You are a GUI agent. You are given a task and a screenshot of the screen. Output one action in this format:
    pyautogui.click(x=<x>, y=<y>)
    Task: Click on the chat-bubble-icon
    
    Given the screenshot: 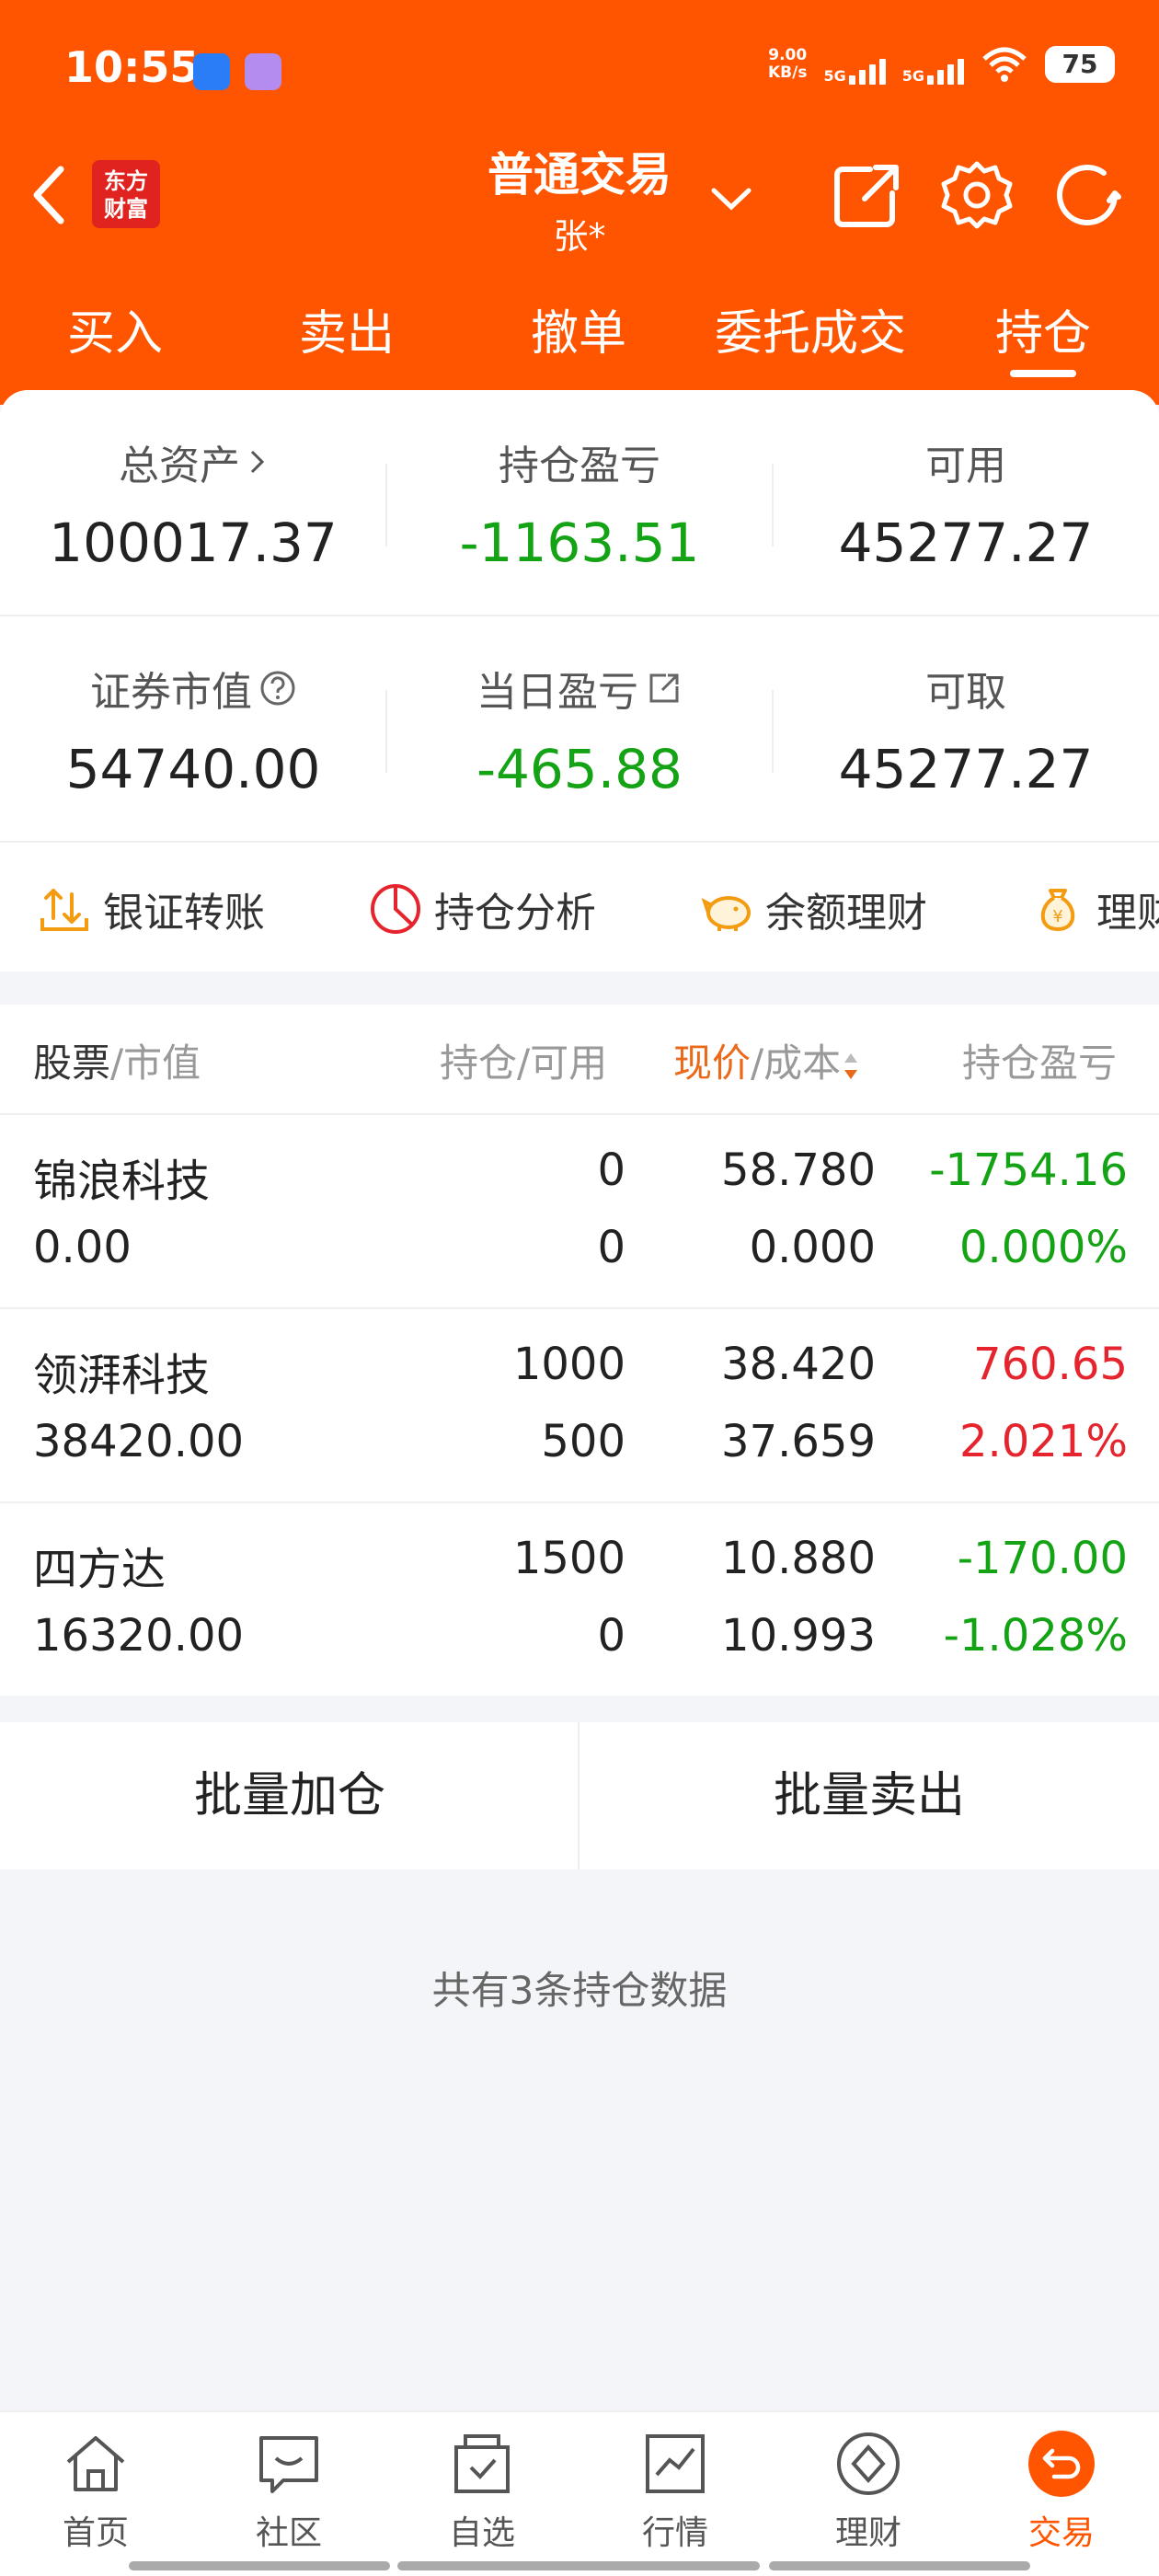 What is the action you would take?
    pyautogui.click(x=288, y=2464)
    